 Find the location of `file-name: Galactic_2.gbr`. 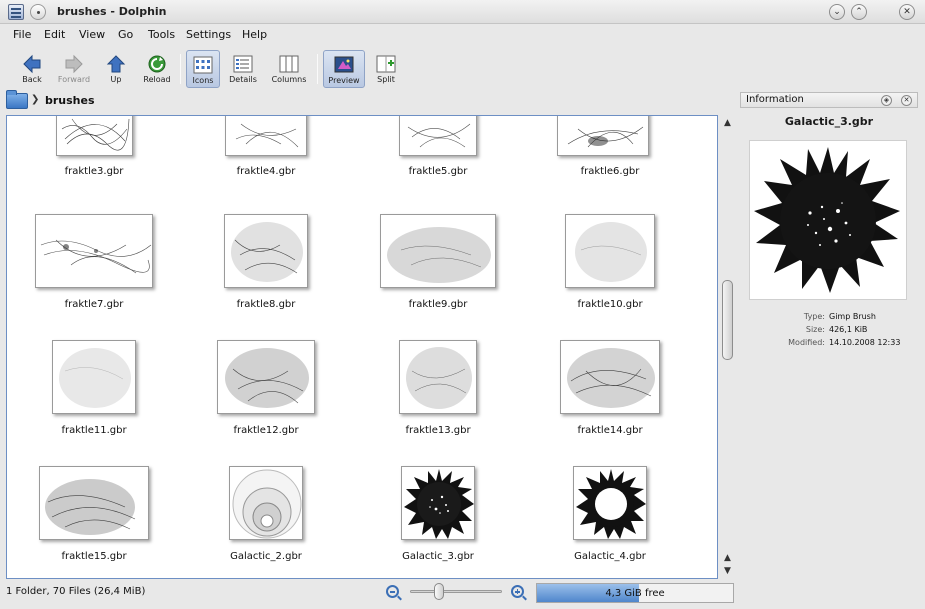

file-name: Galactic_2.gbr is located at coordinates (266, 556).